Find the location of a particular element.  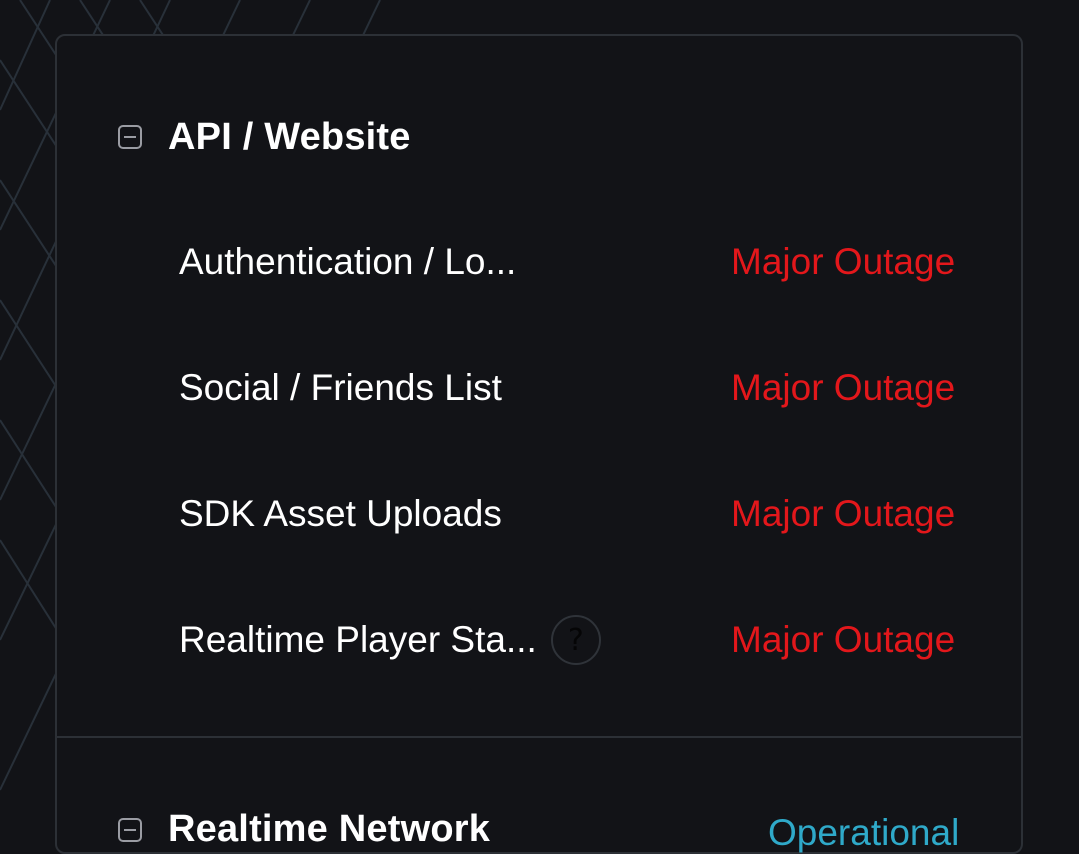

group-header-realtime-network: Realtime Network Operational is located at coordinates (558, 829).